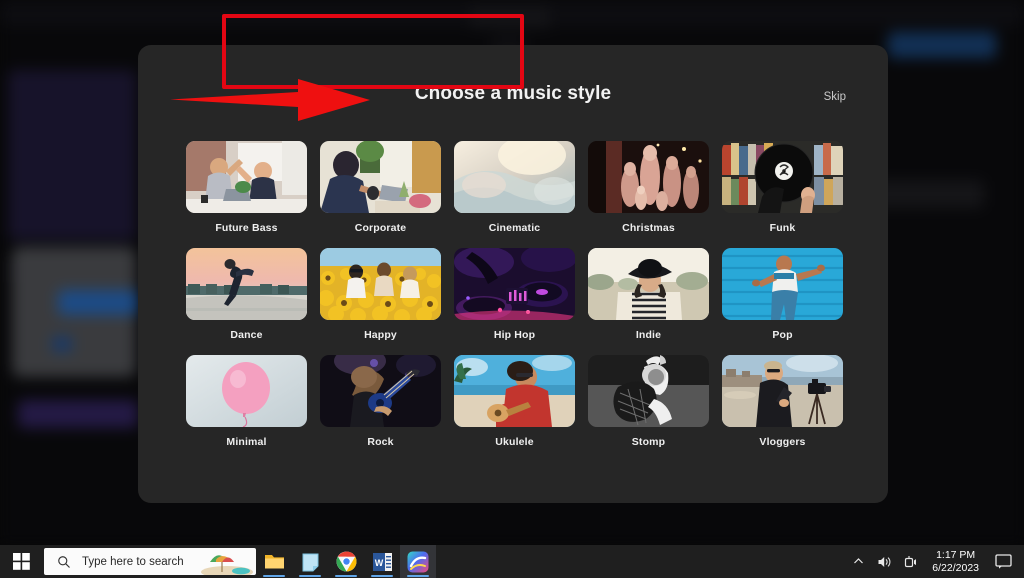 Image resolution: width=1024 pixels, height=578 pixels. I want to click on microsoft-word-icon: W, so click(382, 561).